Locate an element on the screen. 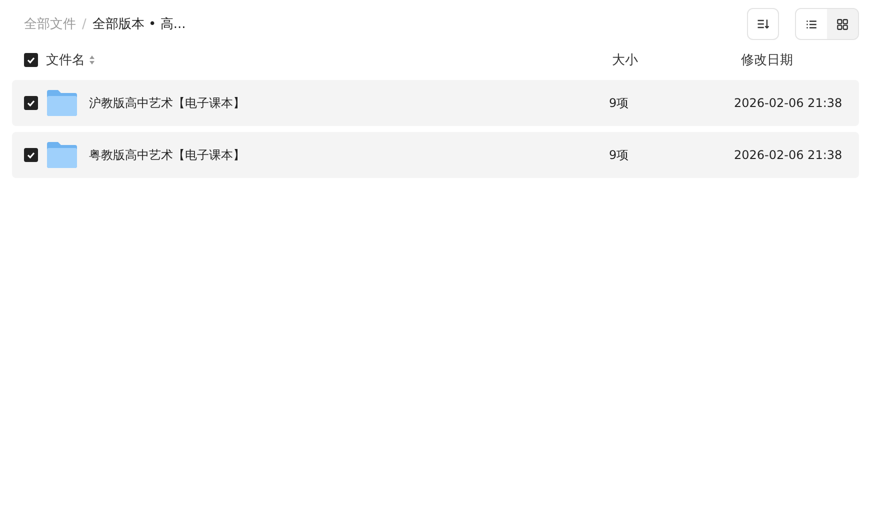 This screenshot has height=514, width=874. column-header: 文件名 is located at coordinates (65, 60).